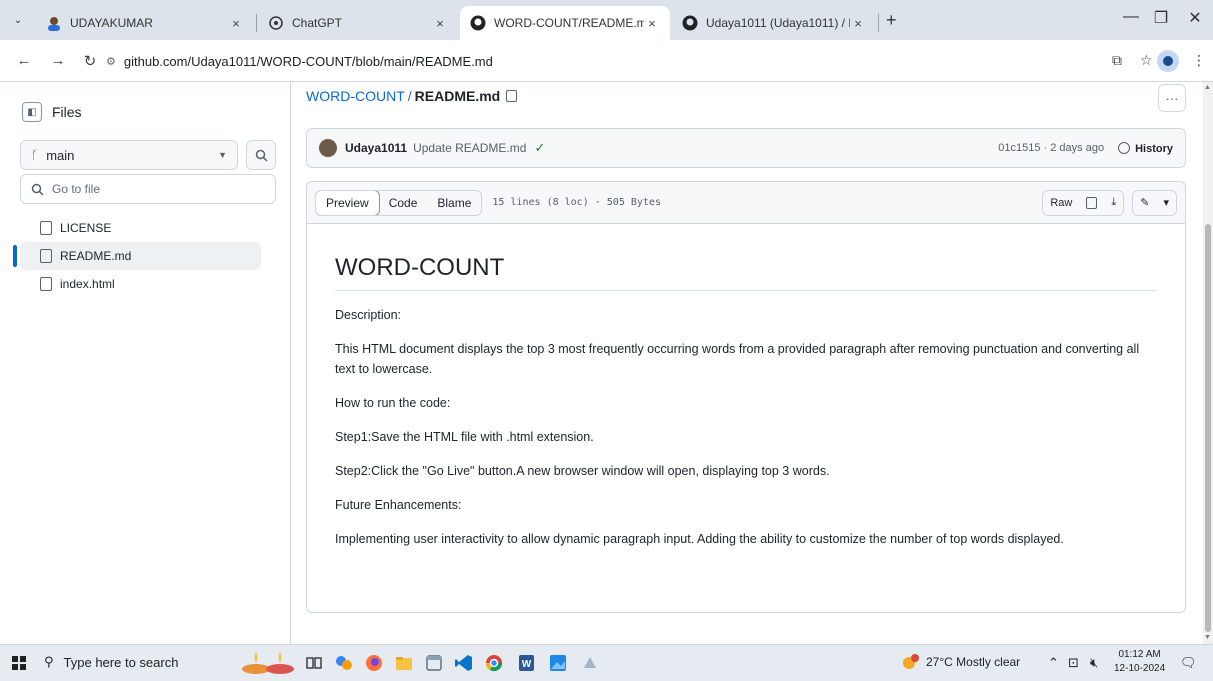  I want to click on tab-blame: Blame, so click(454, 203).